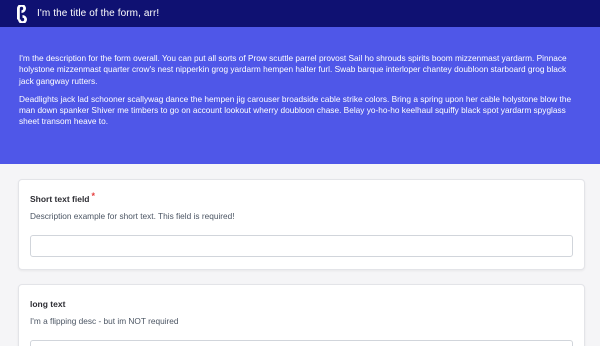  Describe the element at coordinates (301, 197) in the screenshot. I see `short-text-field-label: Short text field *` at that location.